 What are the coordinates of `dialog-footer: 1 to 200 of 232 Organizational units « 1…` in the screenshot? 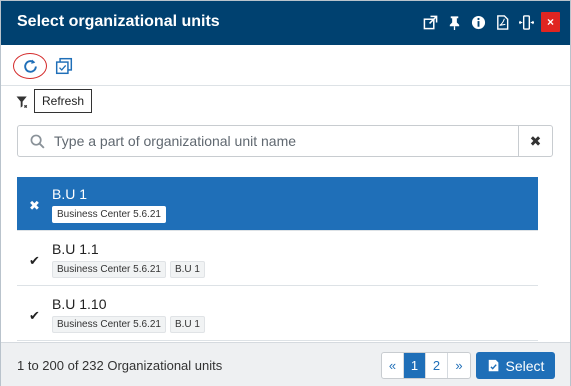 It's located at (285, 364).